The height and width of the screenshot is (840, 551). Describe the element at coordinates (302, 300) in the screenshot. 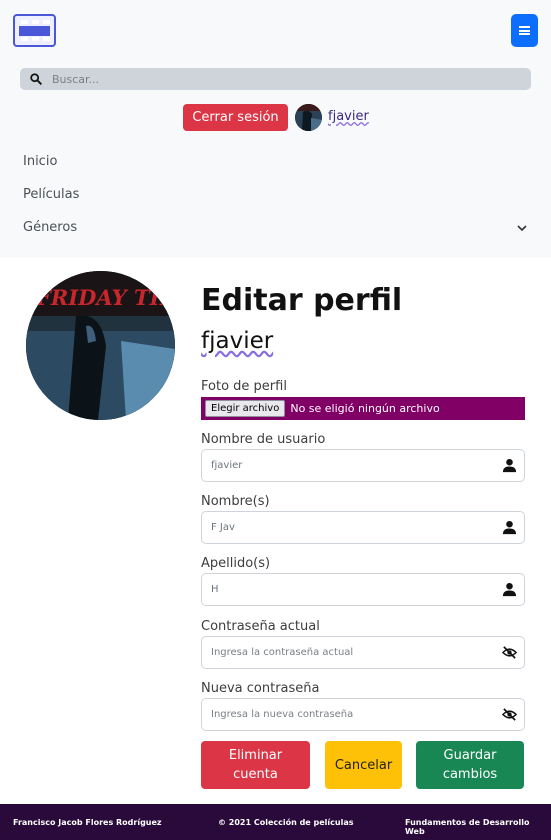

I see `page-title: Editar perfil` at that location.